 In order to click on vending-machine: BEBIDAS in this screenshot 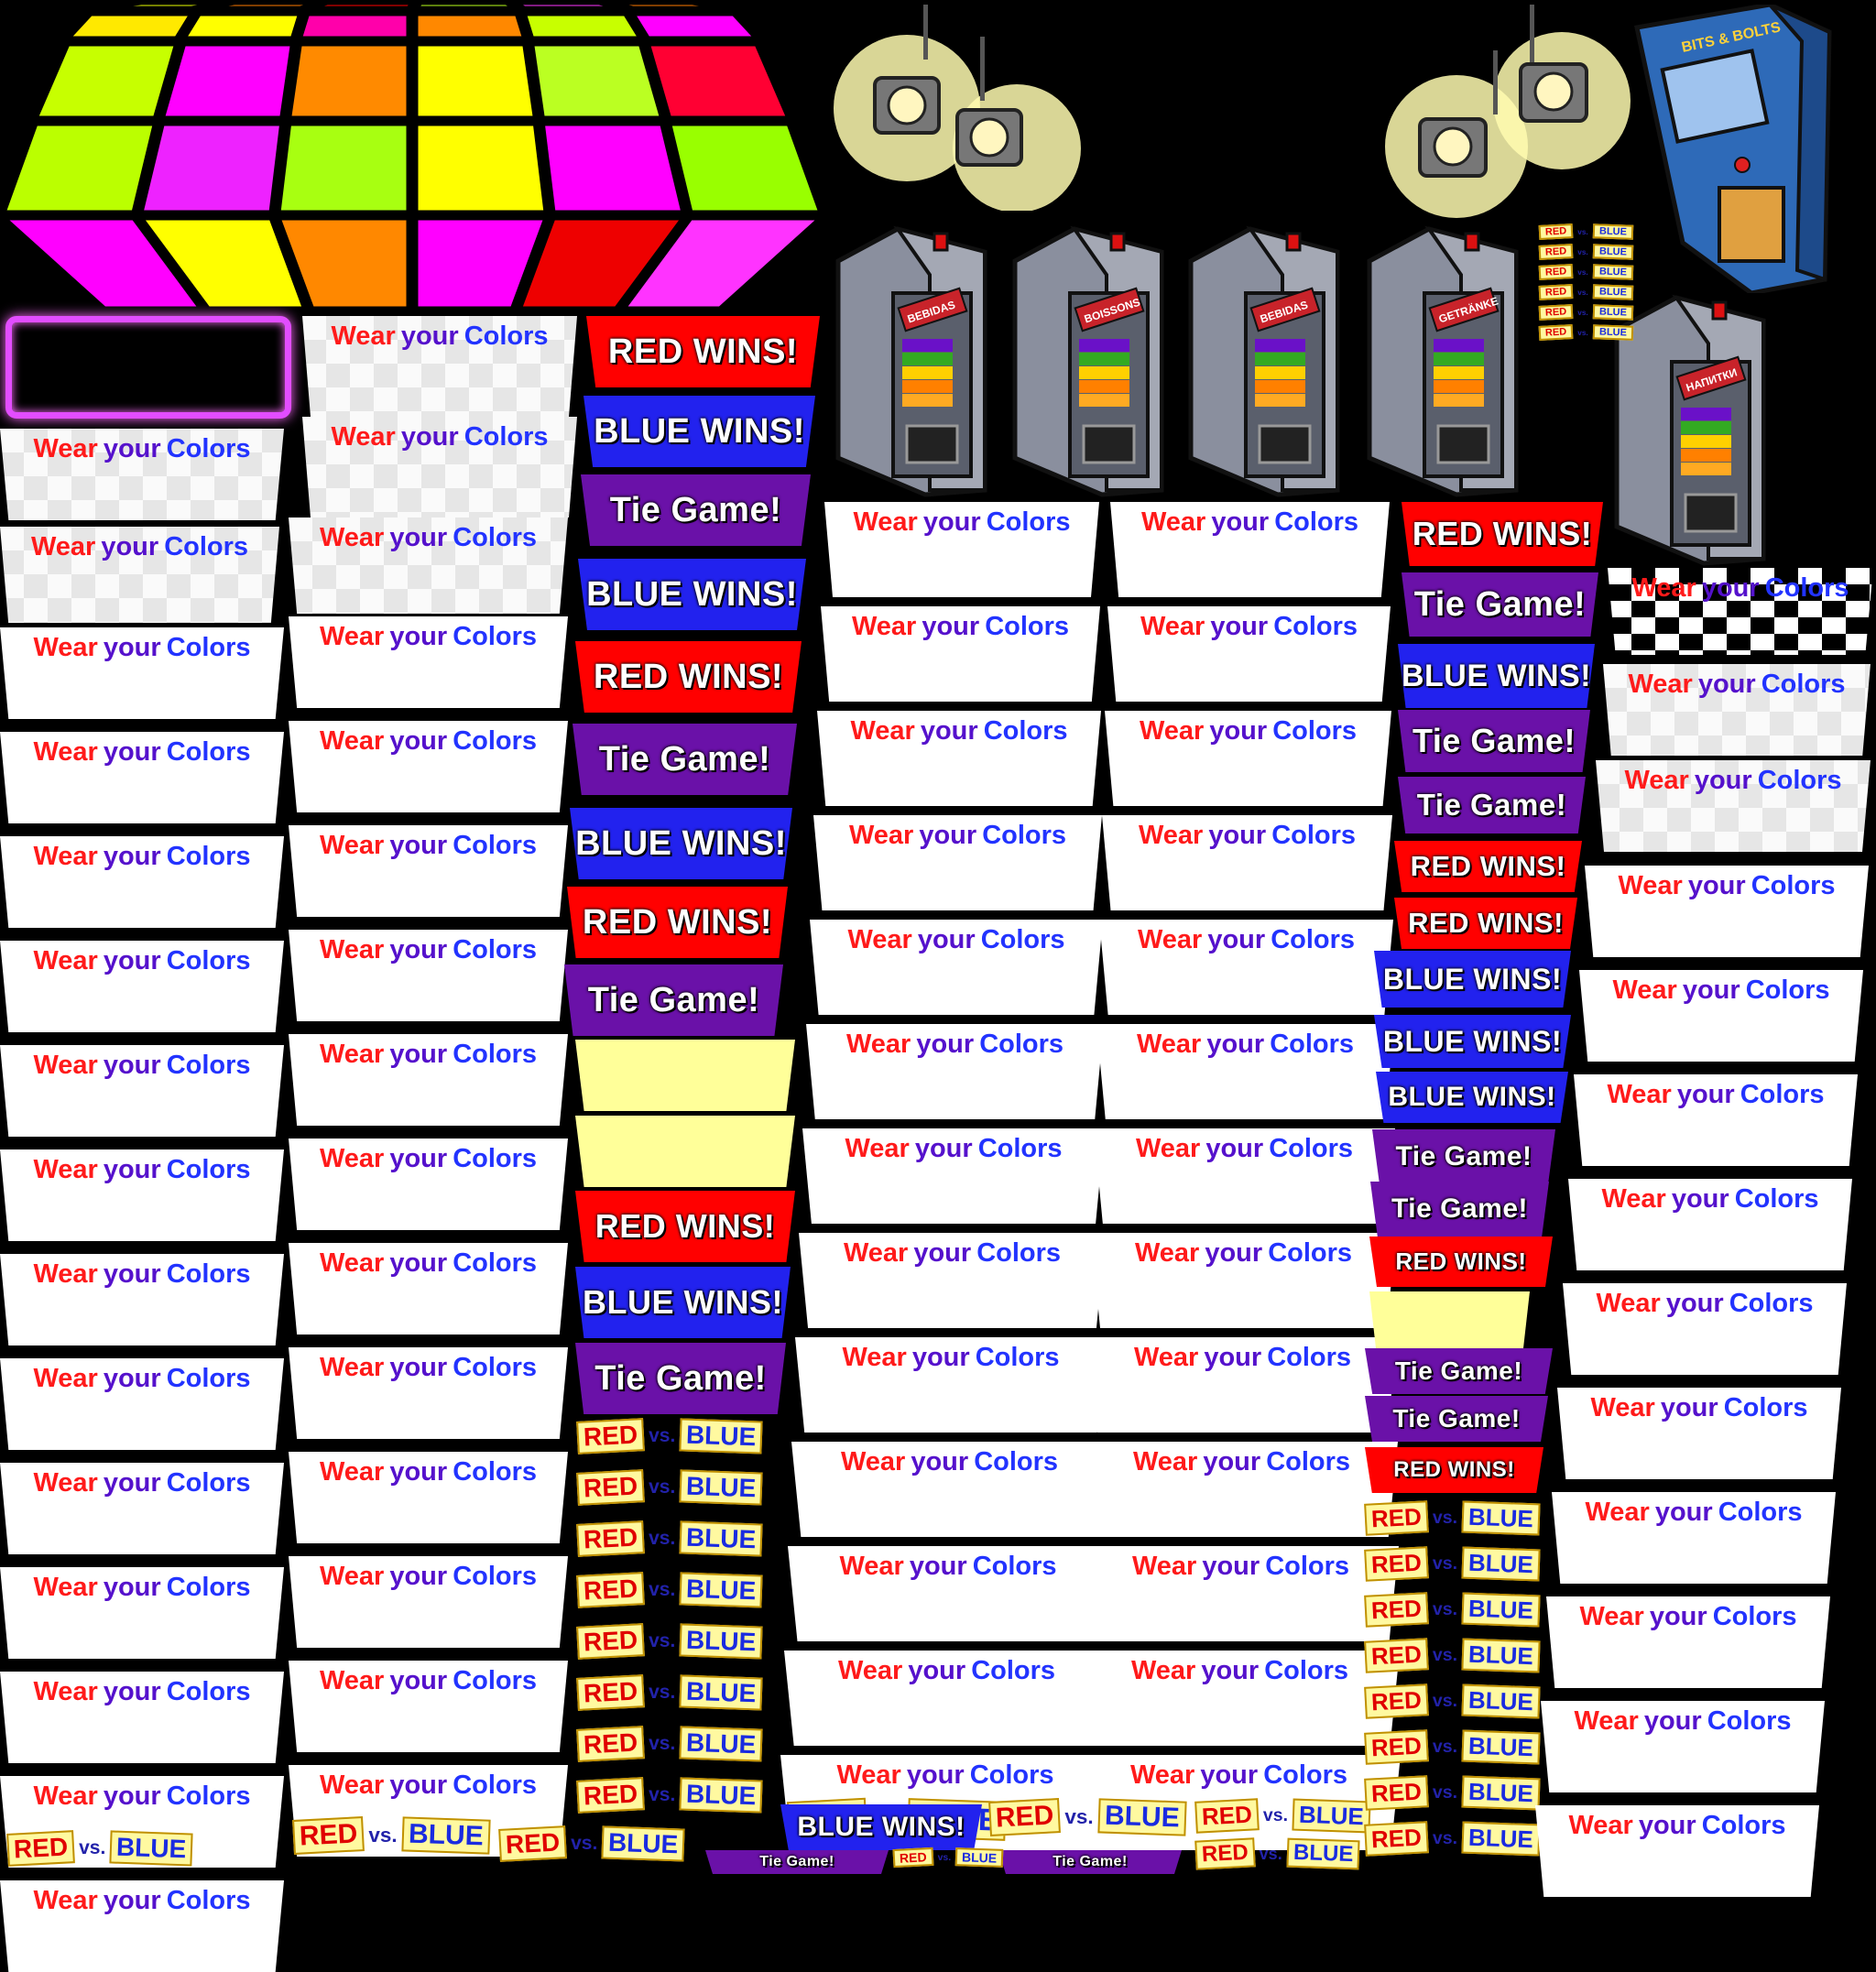, I will do `click(1264, 361)`.